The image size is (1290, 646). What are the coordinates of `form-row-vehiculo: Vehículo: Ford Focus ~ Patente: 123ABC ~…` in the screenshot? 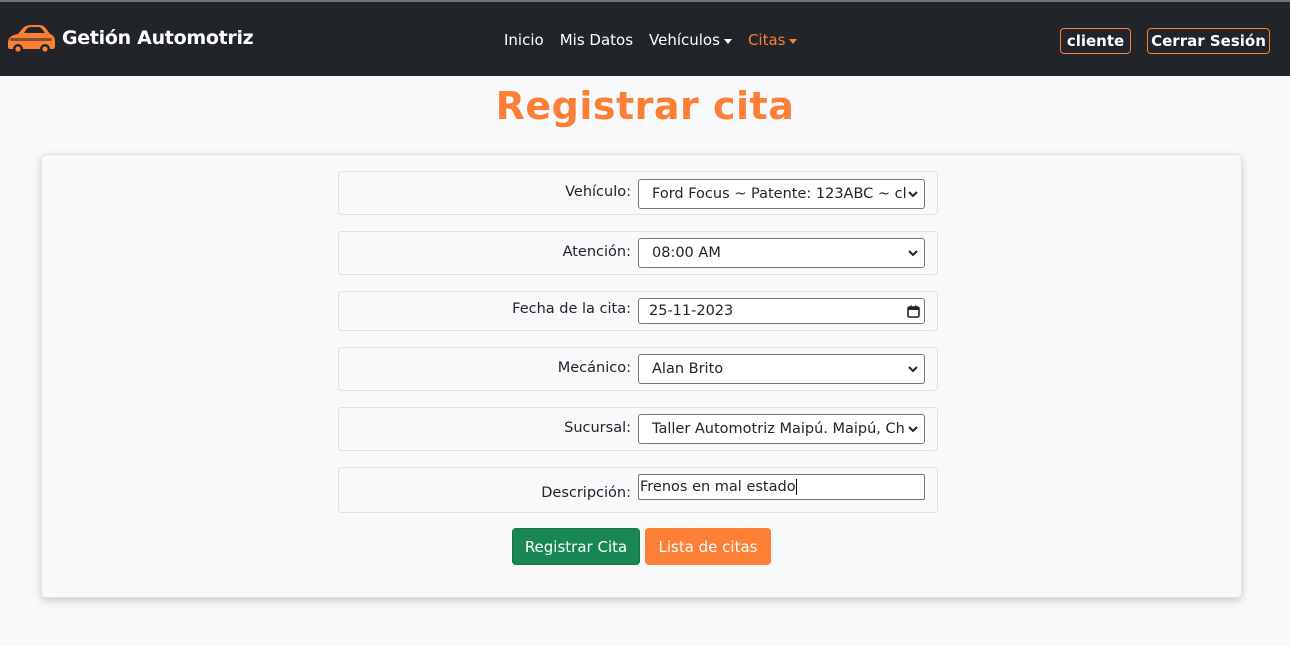 It's located at (638, 193).